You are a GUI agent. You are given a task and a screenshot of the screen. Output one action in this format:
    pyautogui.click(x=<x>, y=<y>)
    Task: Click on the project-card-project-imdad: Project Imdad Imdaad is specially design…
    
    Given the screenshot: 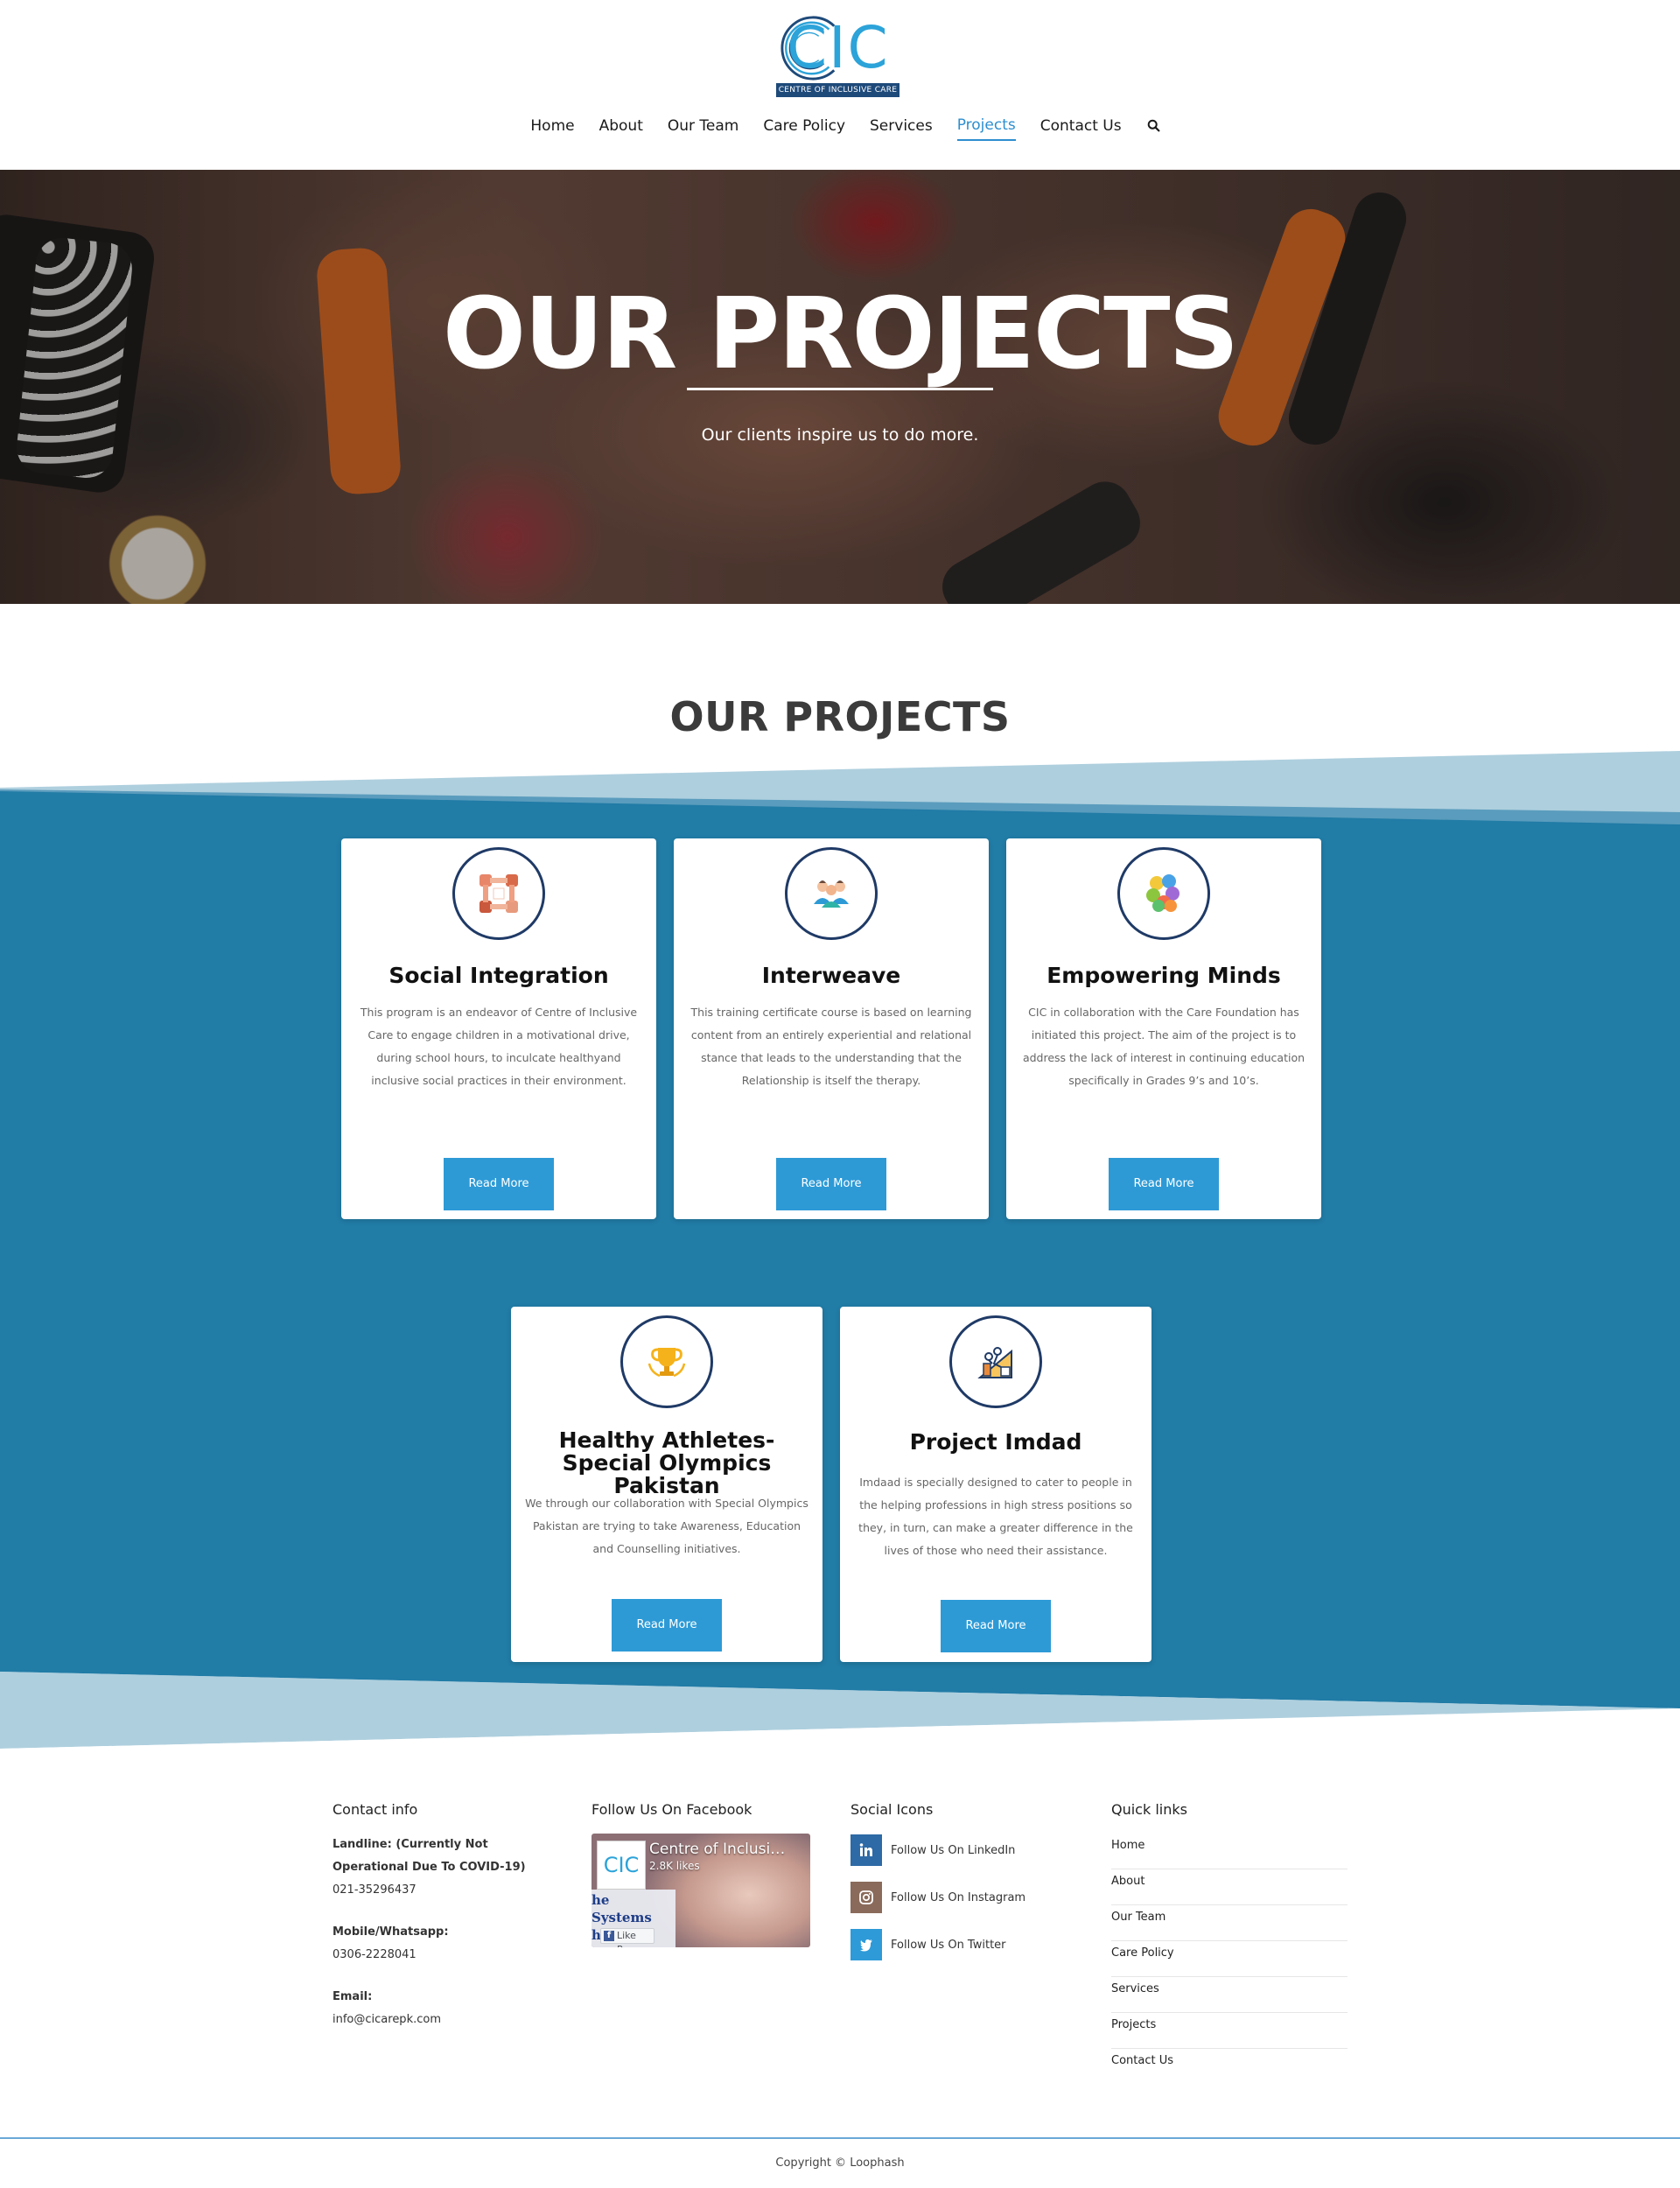 What is the action you would take?
    pyautogui.click(x=996, y=1484)
    